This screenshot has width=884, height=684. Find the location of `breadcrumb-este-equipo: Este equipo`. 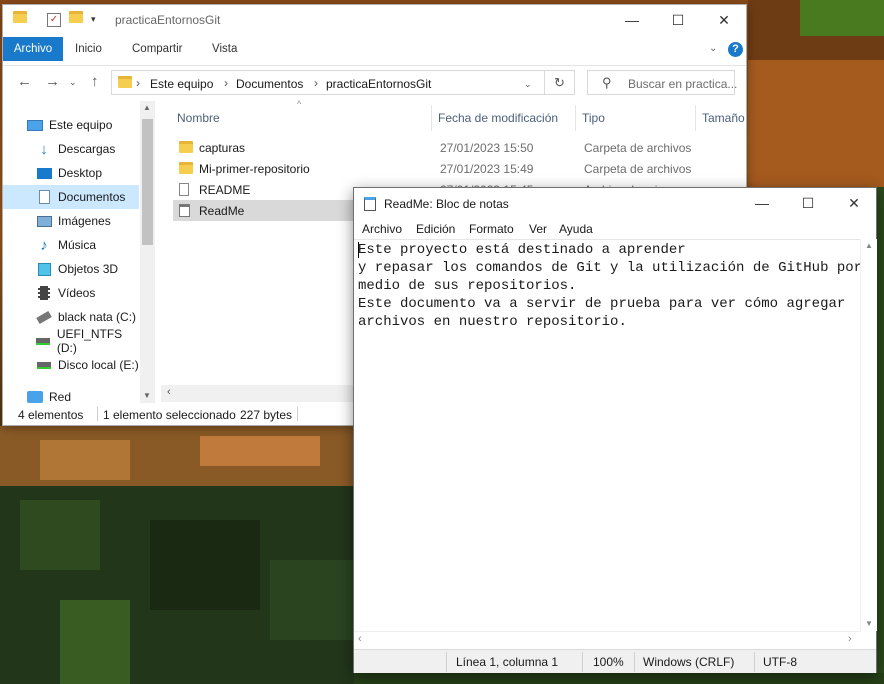

breadcrumb-este-equipo: Este equipo is located at coordinates (181, 84).